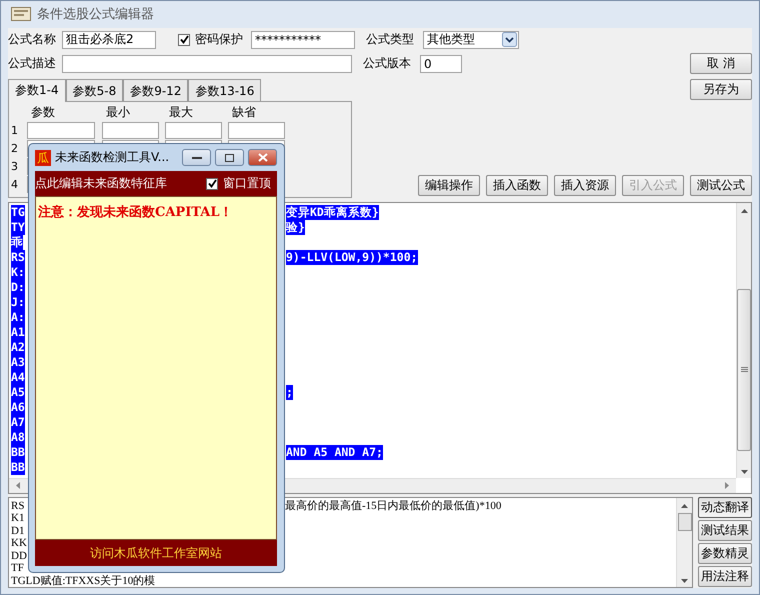 The height and width of the screenshot is (595, 760). What do you see at coordinates (725, 507) in the screenshot?
I see `side-button: 动态翻译` at bounding box center [725, 507].